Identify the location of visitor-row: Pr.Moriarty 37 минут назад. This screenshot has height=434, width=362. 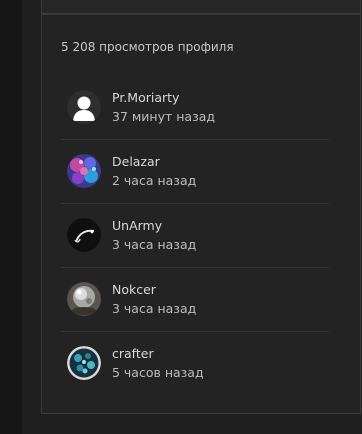
(195, 108).